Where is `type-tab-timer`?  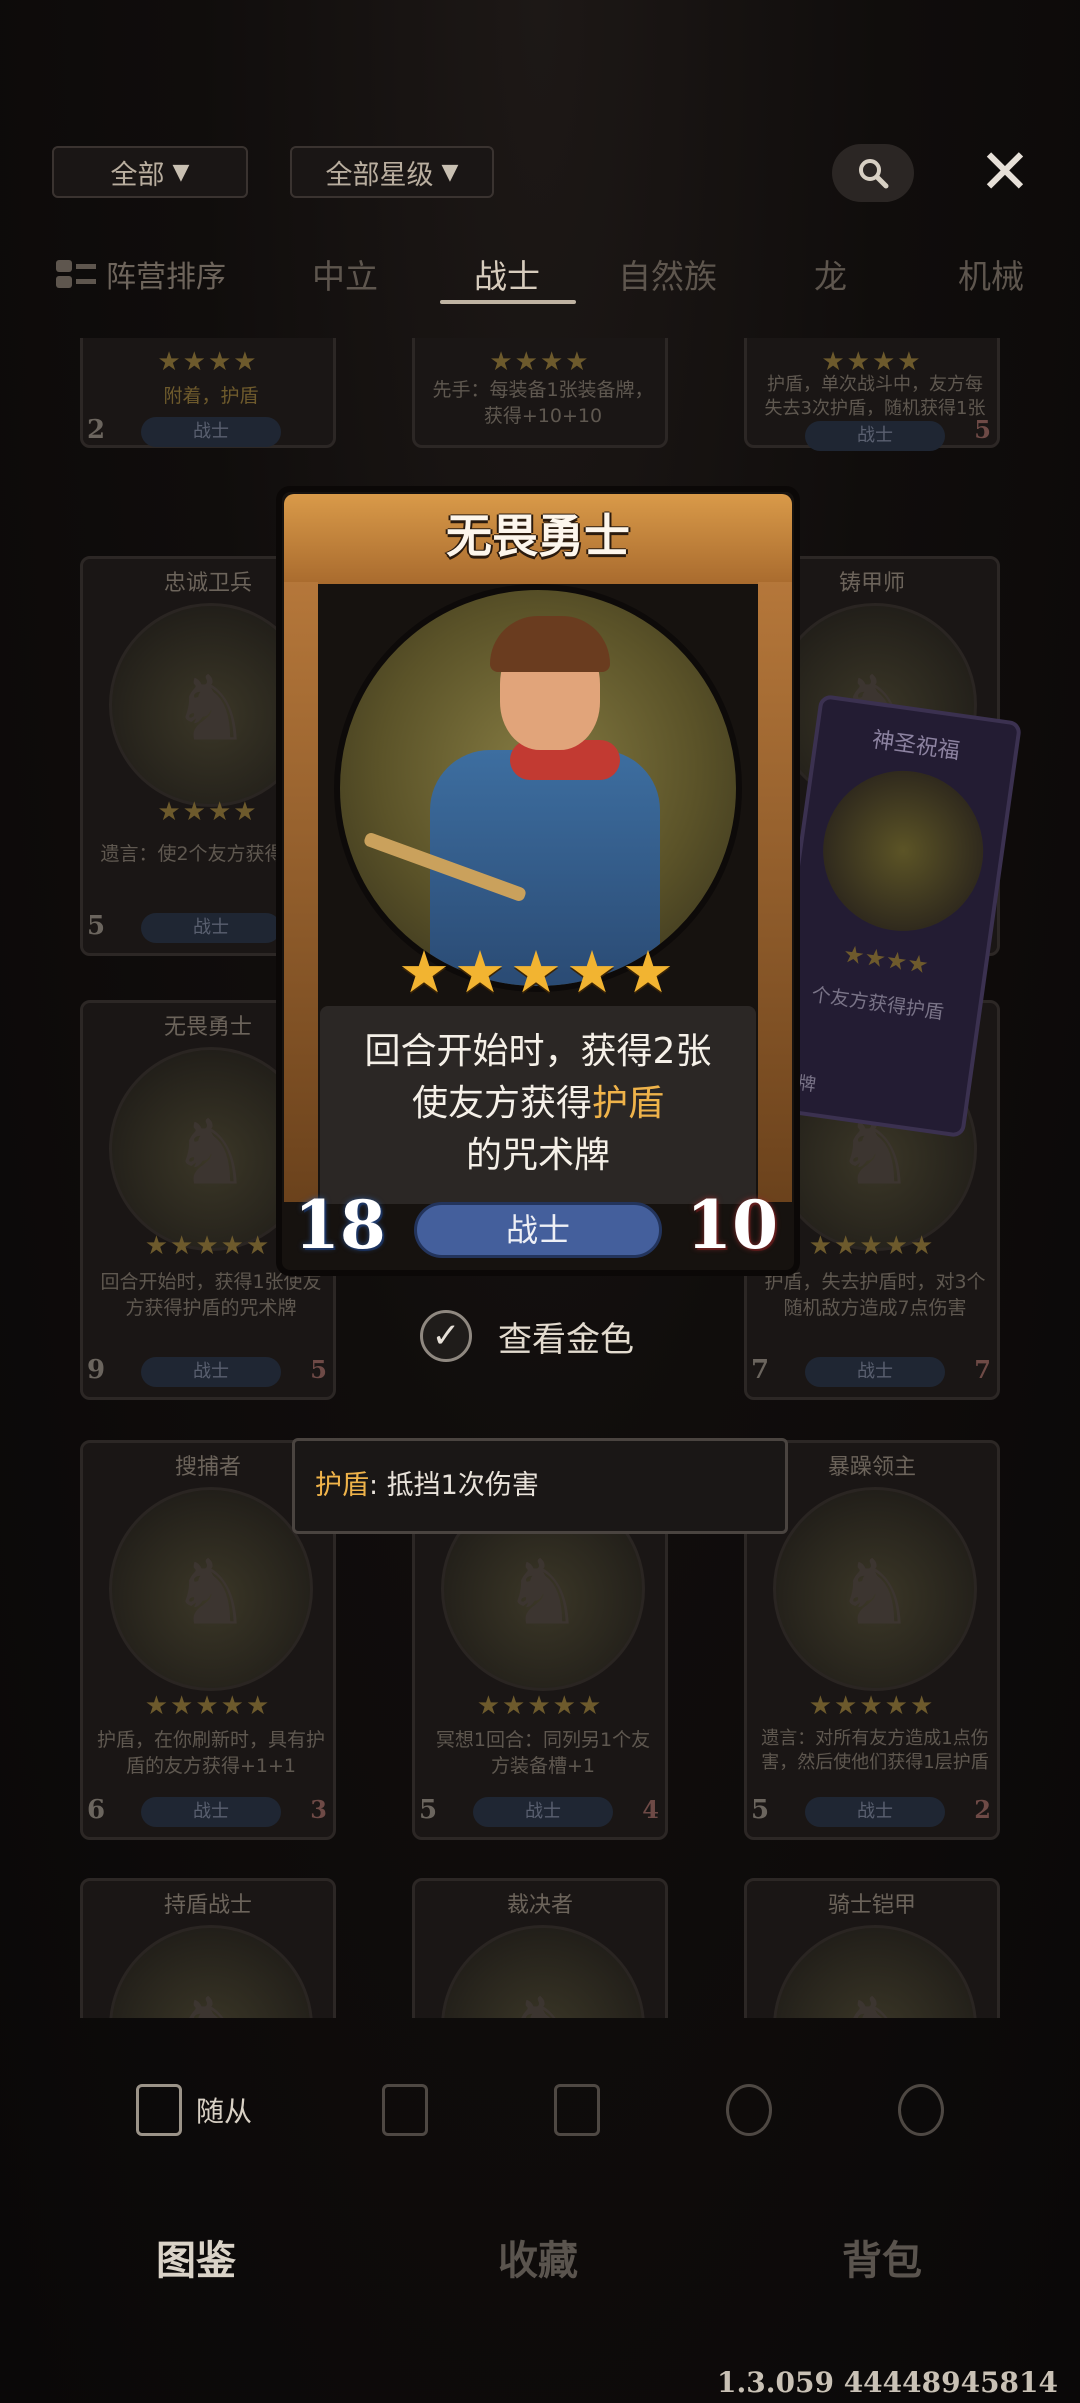
type-tab-timer is located at coordinates (921, 2110).